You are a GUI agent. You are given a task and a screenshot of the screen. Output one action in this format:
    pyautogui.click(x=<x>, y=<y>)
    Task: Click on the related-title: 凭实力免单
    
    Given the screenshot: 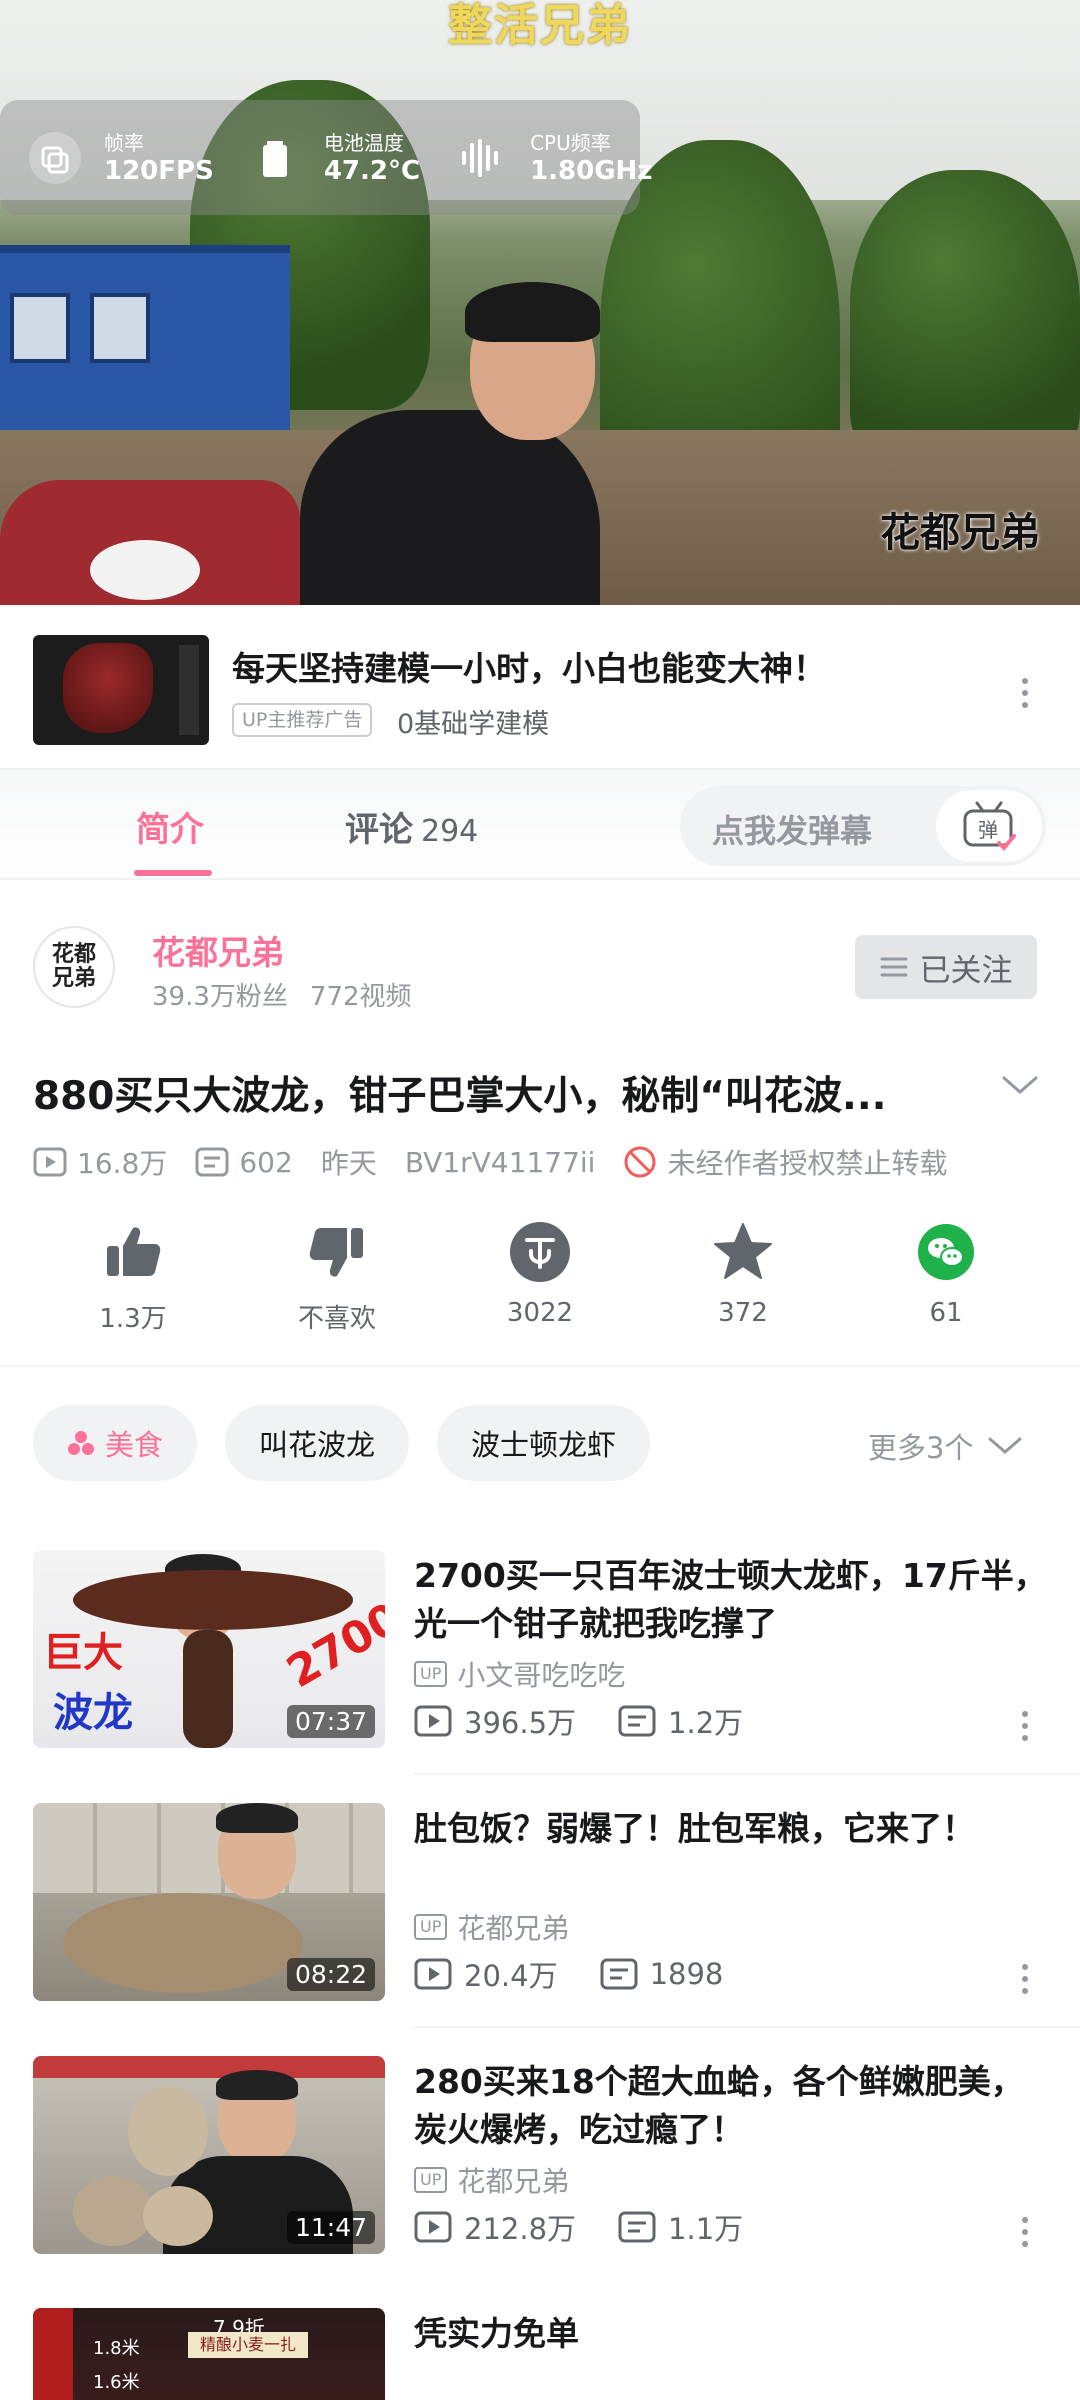 What is the action you would take?
    pyautogui.click(x=734, y=2334)
    